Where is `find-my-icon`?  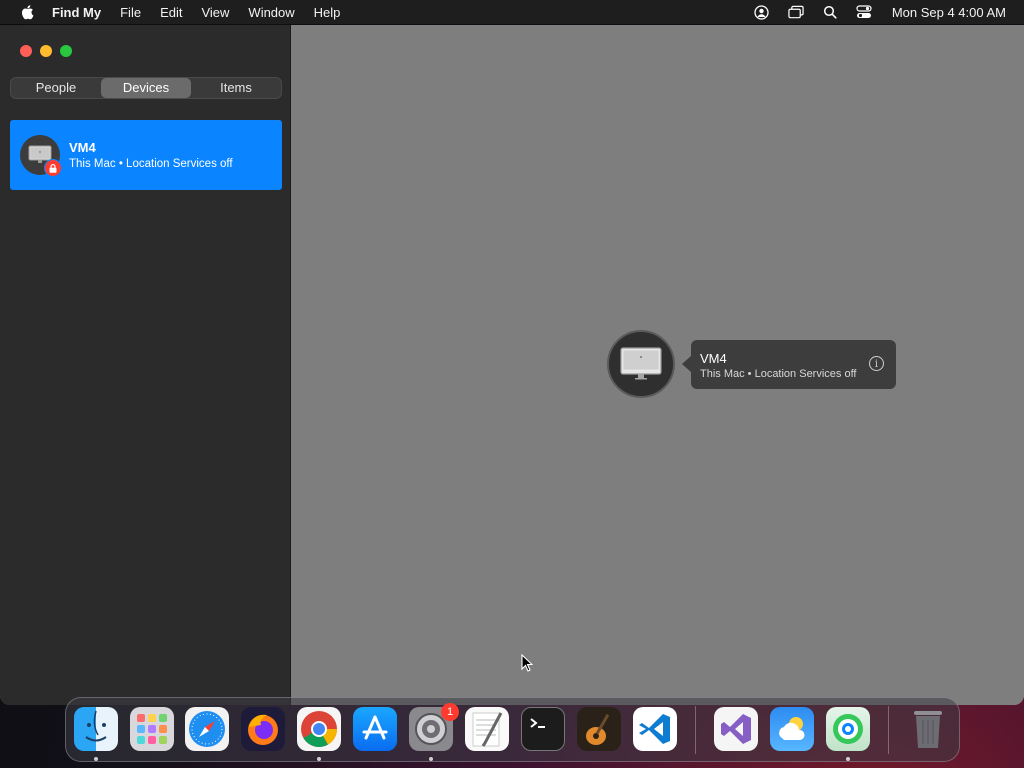
find-my-icon is located at coordinates (848, 729).